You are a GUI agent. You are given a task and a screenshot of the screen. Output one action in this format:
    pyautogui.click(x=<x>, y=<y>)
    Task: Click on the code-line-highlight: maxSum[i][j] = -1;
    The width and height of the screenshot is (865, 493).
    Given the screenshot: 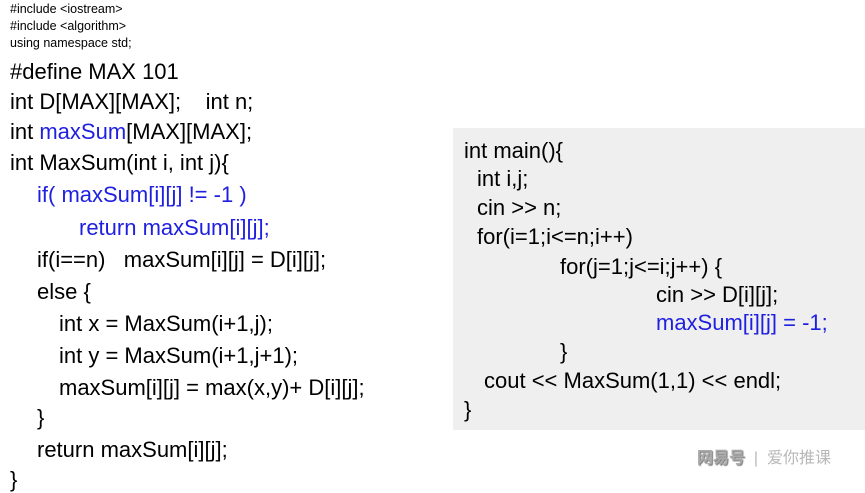 What is the action you would take?
    pyautogui.click(x=742, y=322)
    